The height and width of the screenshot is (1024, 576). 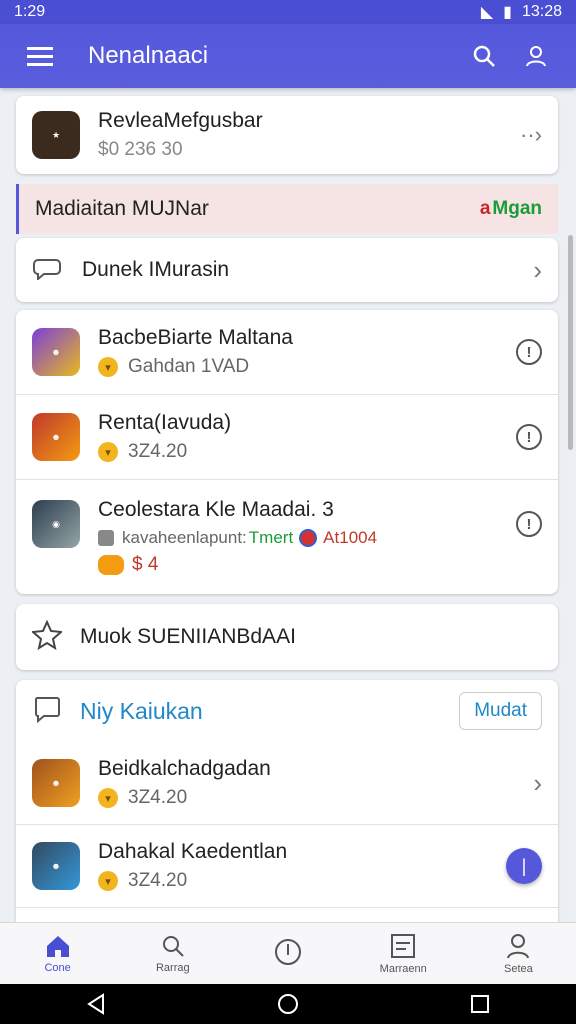 What do you see at coordinates (156, 269) in the screenshot?
I see `section-link-label: Dunek IMurasin` at bounding box center [156, 269].